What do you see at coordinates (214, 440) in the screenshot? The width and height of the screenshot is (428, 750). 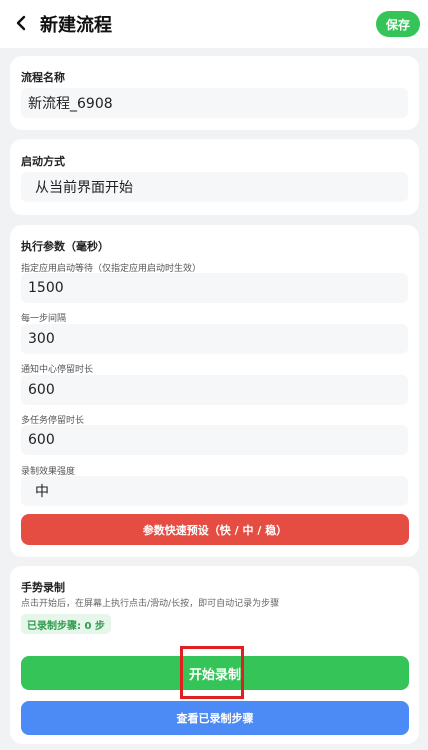 I see `multitask-stay-input: 600` at bounding box center [214, 440].